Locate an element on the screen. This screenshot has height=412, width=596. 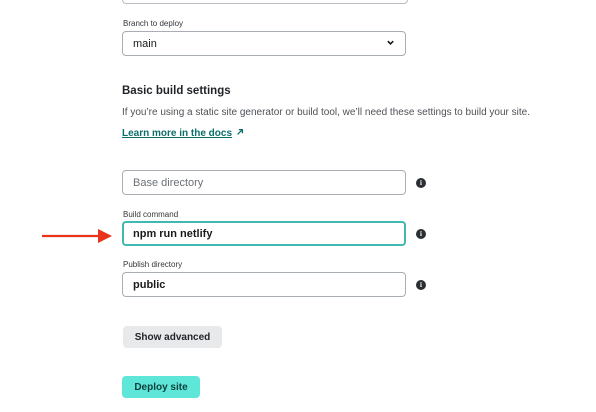
docs-link-text: Learn more in the docs is located at coordinates (177, 133).